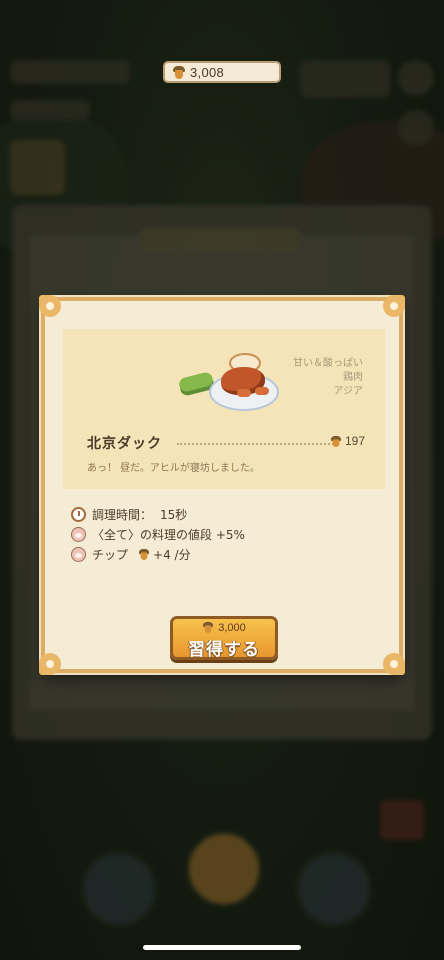 The height and width of the screenshot is (960, 444). I want to click on recipe-price: 197, so click(347, 441).